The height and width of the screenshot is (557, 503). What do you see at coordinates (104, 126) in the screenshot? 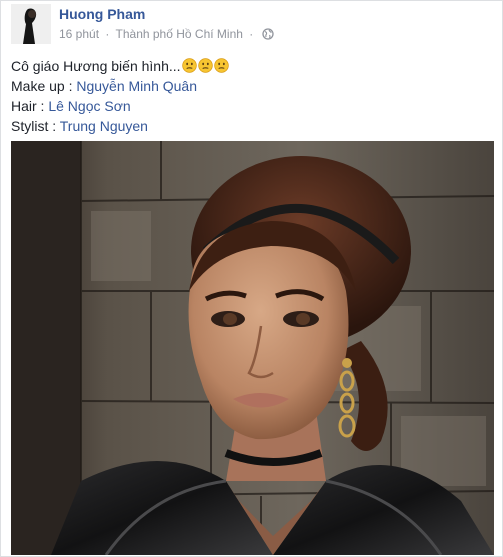
I see `credit-link-stylist: Trung Nguyen` at bounding box center [104, 126].